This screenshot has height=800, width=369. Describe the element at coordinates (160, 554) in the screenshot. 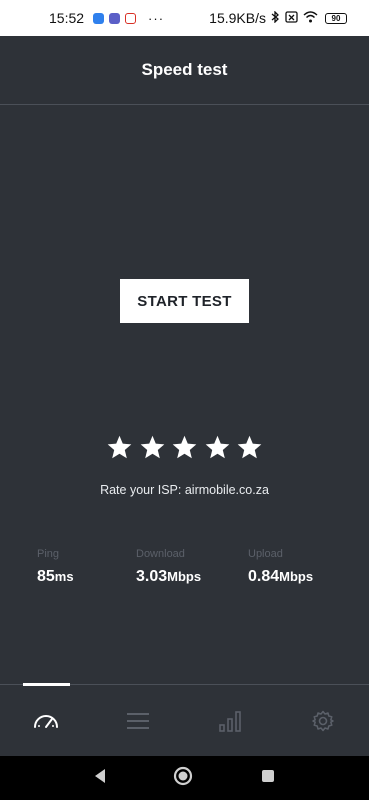

I see `metric-label: Download` at that location.